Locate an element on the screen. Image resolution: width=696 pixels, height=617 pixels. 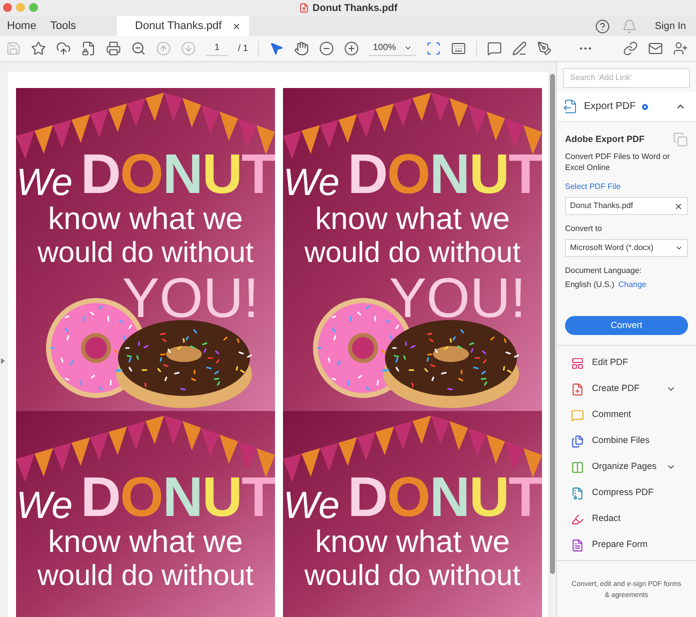
tool-item: Organize Pages is located at coordinates (626, 467).